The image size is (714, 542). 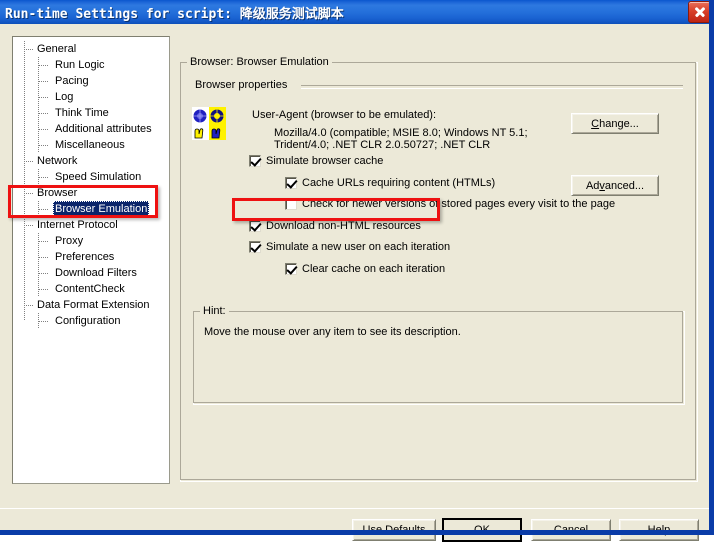 What do you see at coordinates (85, 257) in the screenshot?
I see `tree-item-label: Preferences` at bounding box center [85, 257].